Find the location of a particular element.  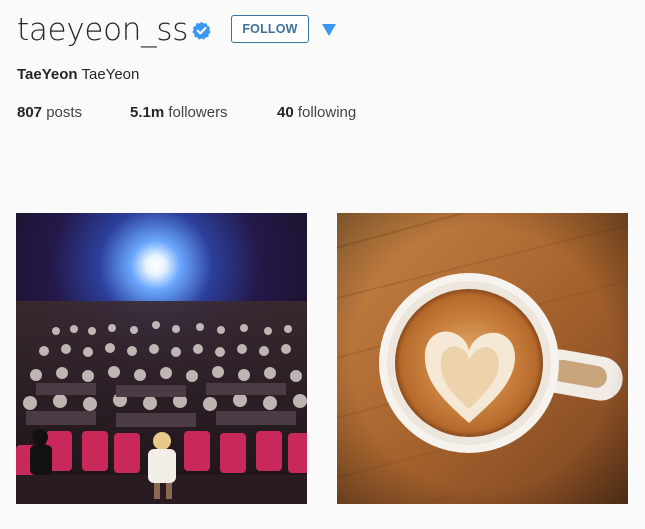

full-name: TaeYeon TaeYeon is located at coordinates (78, 75).